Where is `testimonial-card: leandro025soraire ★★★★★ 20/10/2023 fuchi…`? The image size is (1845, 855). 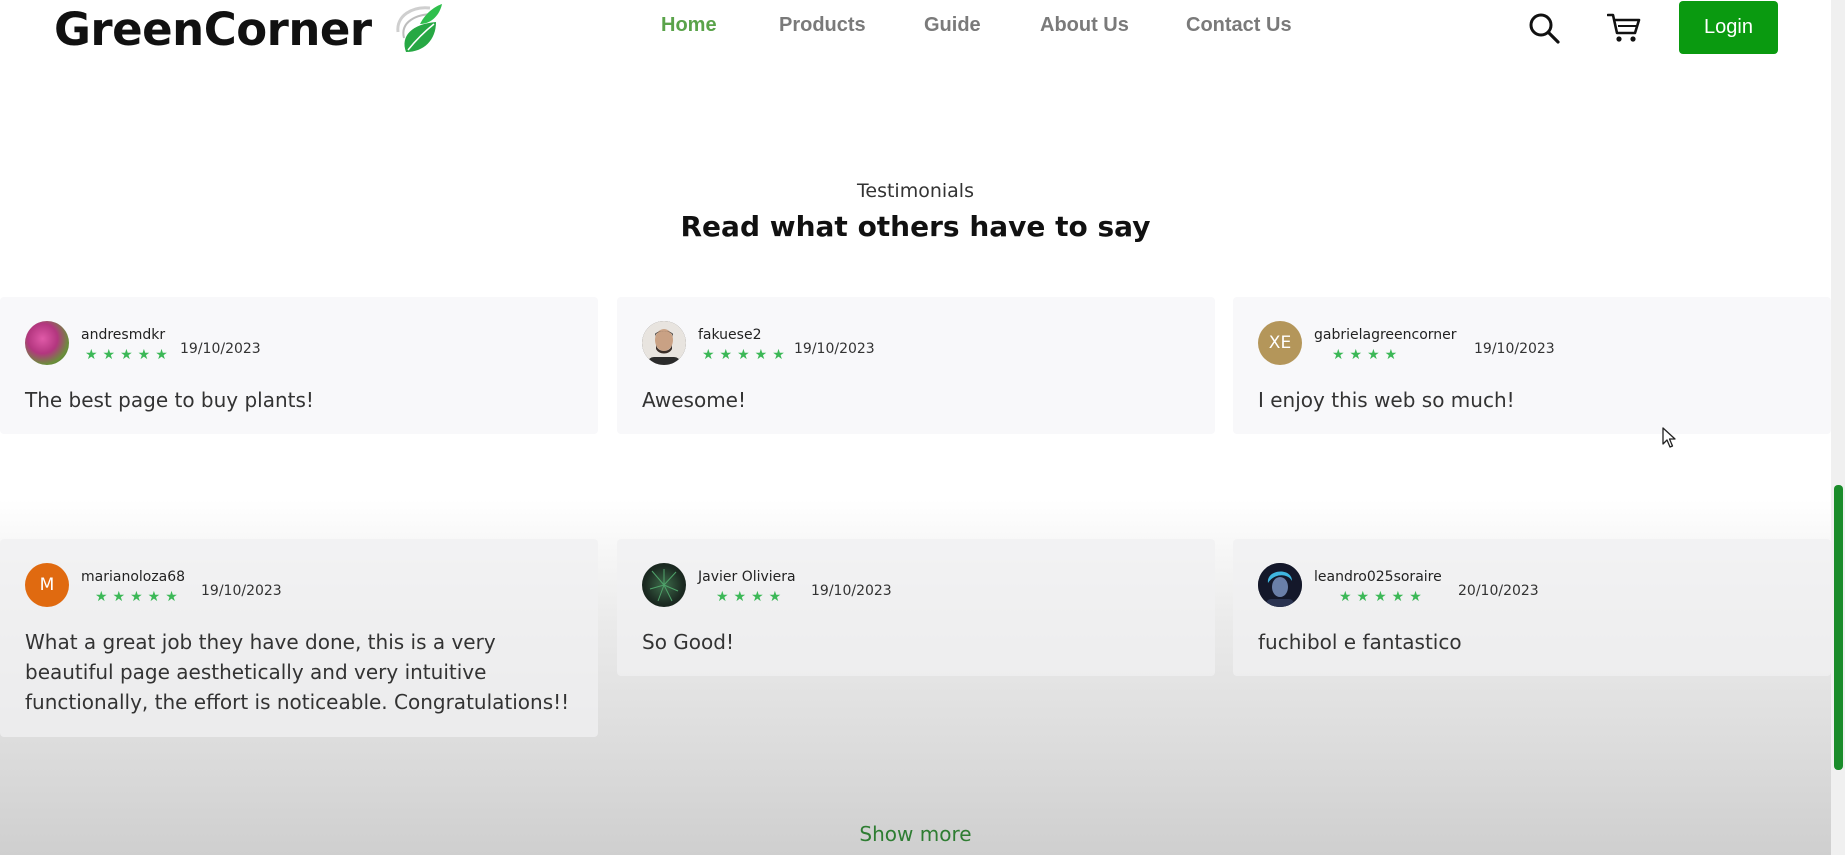 testimonial-card: leandro025soraire ★★★★★ 20/10/2023 fuchi… is located at coordinates (1532, 607).